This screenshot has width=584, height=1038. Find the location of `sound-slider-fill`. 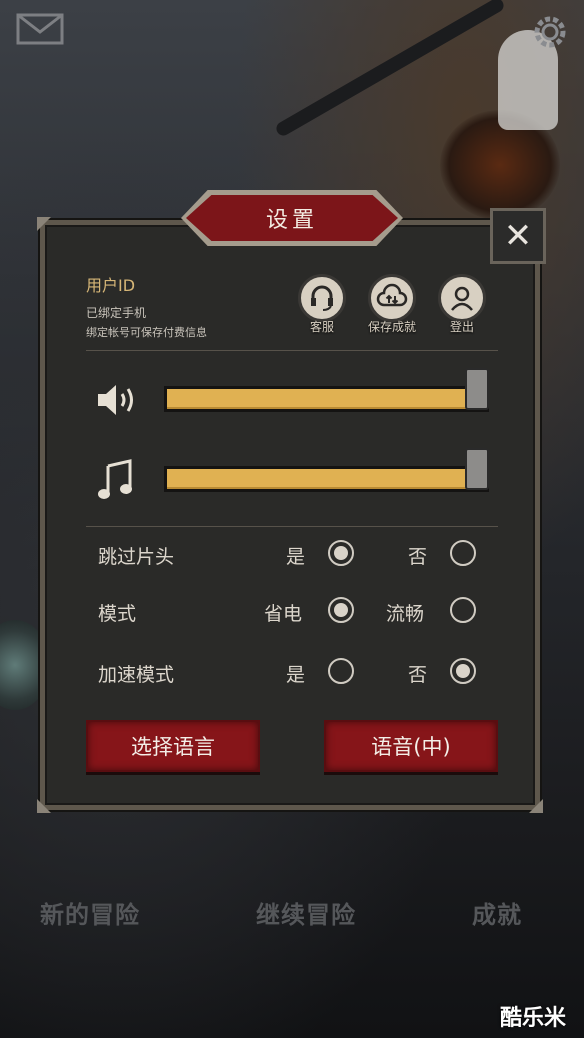

sound-slider-fill is located at coordinates (326, 399).